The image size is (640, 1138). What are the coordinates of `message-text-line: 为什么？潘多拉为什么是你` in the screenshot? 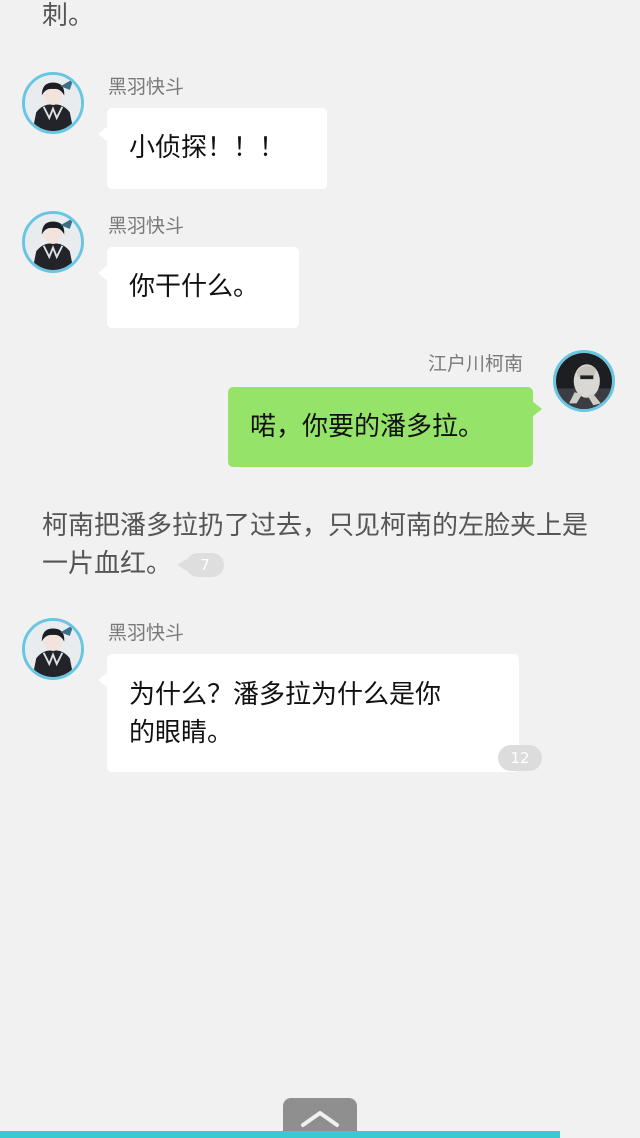 It's located at (285, 695).